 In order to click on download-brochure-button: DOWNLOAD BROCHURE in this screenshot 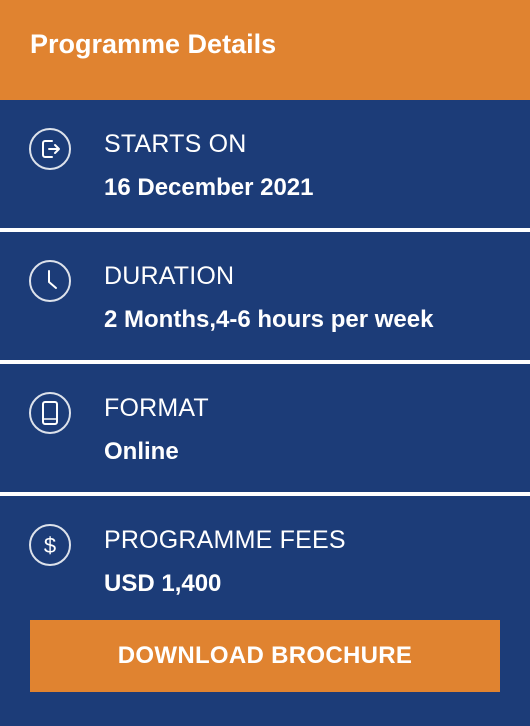, I will do `click(265, 656)`.